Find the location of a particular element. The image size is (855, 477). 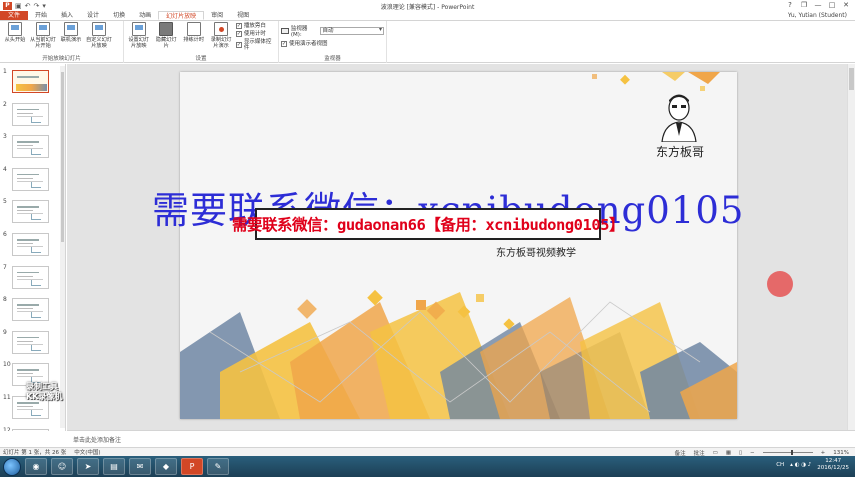

browser-icon: ◉ is located at coordinates (36, 466).